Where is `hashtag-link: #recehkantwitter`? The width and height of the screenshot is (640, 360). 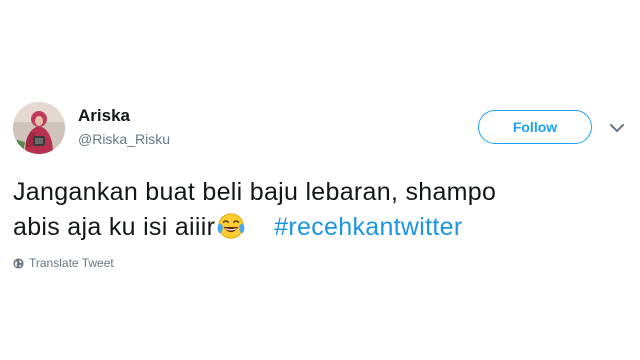 hashtag-link: #recehkantwitter is located at coordinates (368, 227).